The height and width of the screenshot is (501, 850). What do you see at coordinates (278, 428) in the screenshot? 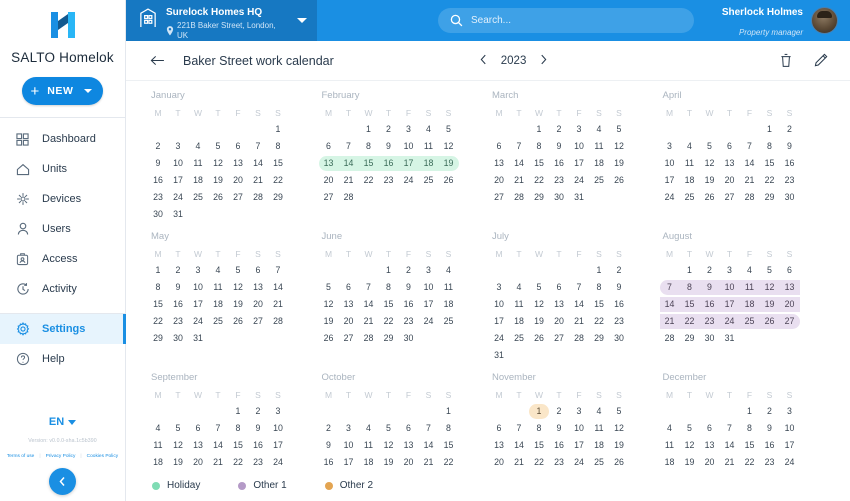
I see `calendar-day: 10` at bounding box center [278, 428].